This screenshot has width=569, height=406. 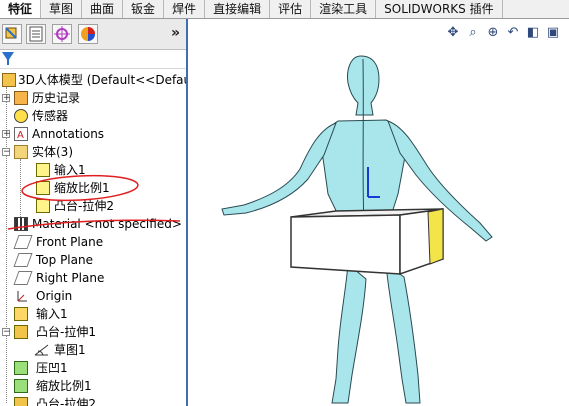 What do you see at coordinates (21, 368) in the screenshot?
I see `indent-icon` at bounding box center [21, 368].